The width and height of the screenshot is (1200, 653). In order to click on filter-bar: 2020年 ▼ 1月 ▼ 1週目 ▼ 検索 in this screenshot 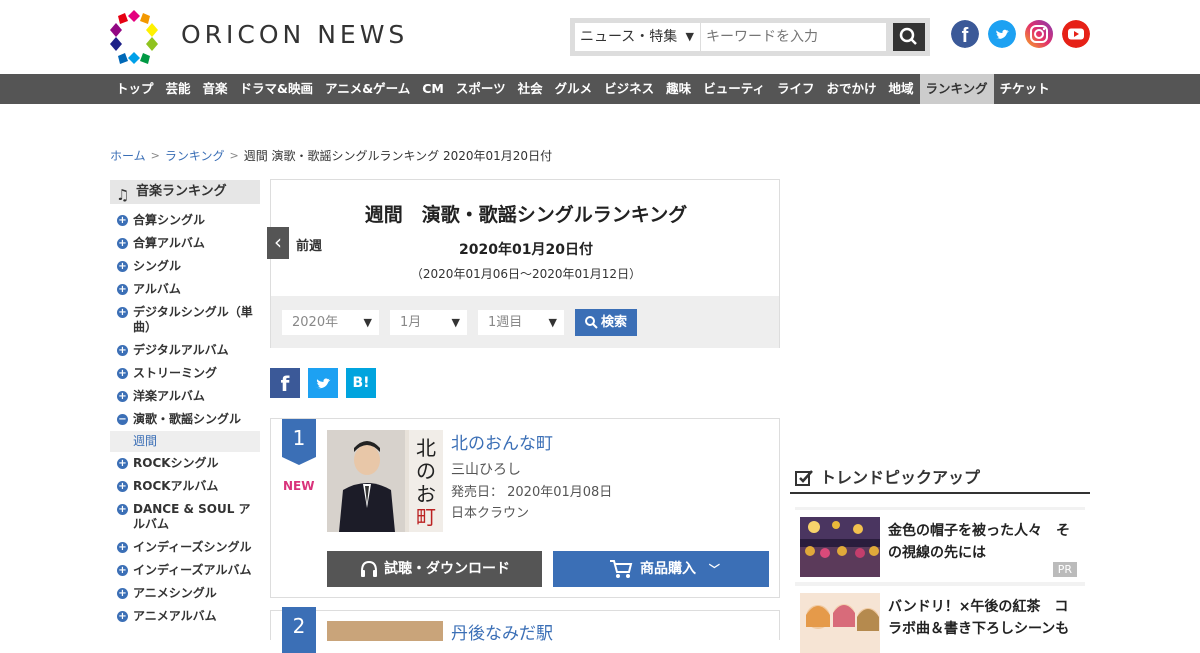, I will do `click(525, 322)`.